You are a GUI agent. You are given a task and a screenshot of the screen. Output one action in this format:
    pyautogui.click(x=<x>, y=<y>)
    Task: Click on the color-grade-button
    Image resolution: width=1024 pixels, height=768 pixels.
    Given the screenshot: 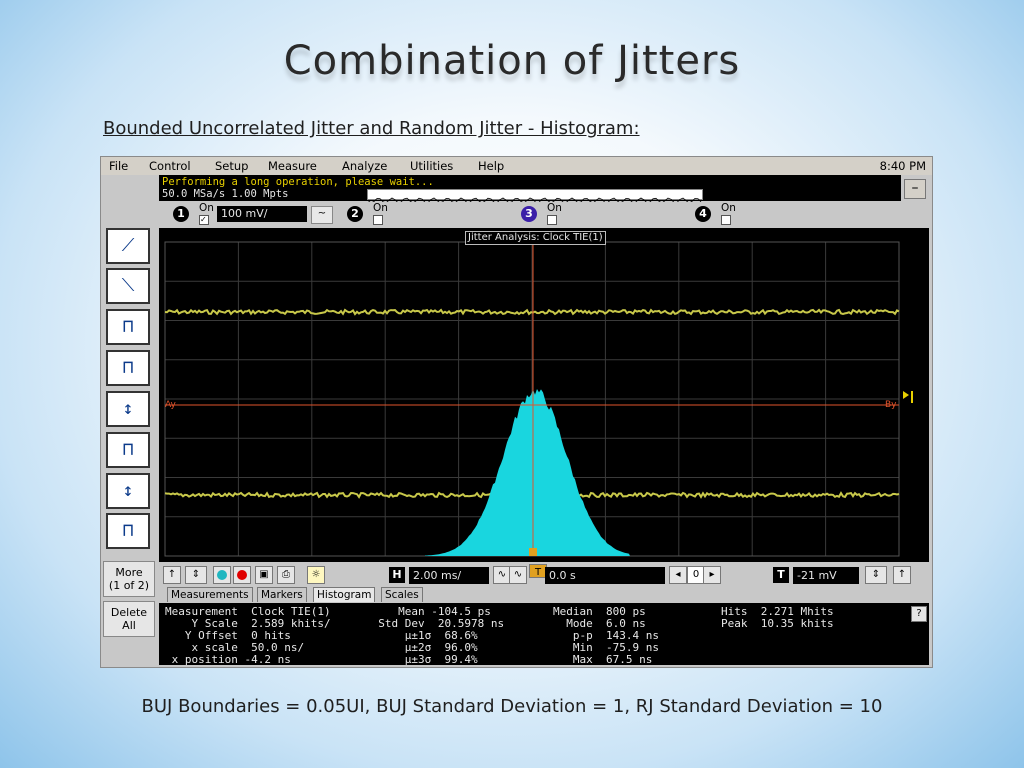 What is the action you would take?
    pyautogui.click(x=222, y=575)
    